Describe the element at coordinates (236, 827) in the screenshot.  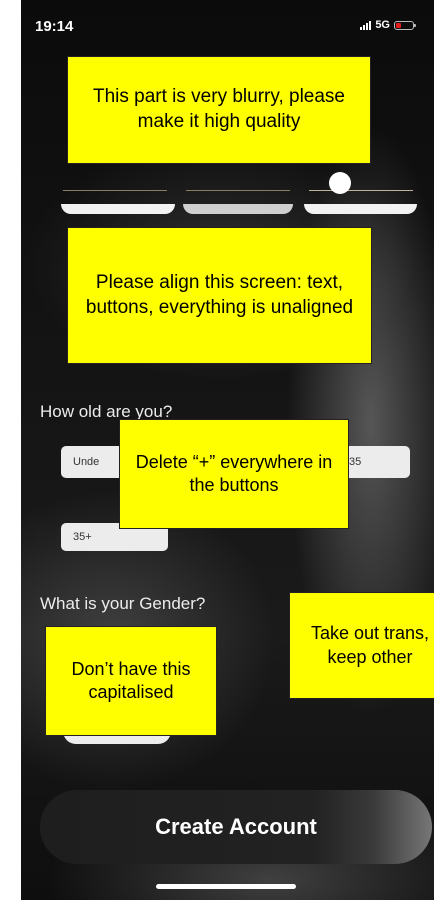
I see `create-account-button: Create Account` at that location.